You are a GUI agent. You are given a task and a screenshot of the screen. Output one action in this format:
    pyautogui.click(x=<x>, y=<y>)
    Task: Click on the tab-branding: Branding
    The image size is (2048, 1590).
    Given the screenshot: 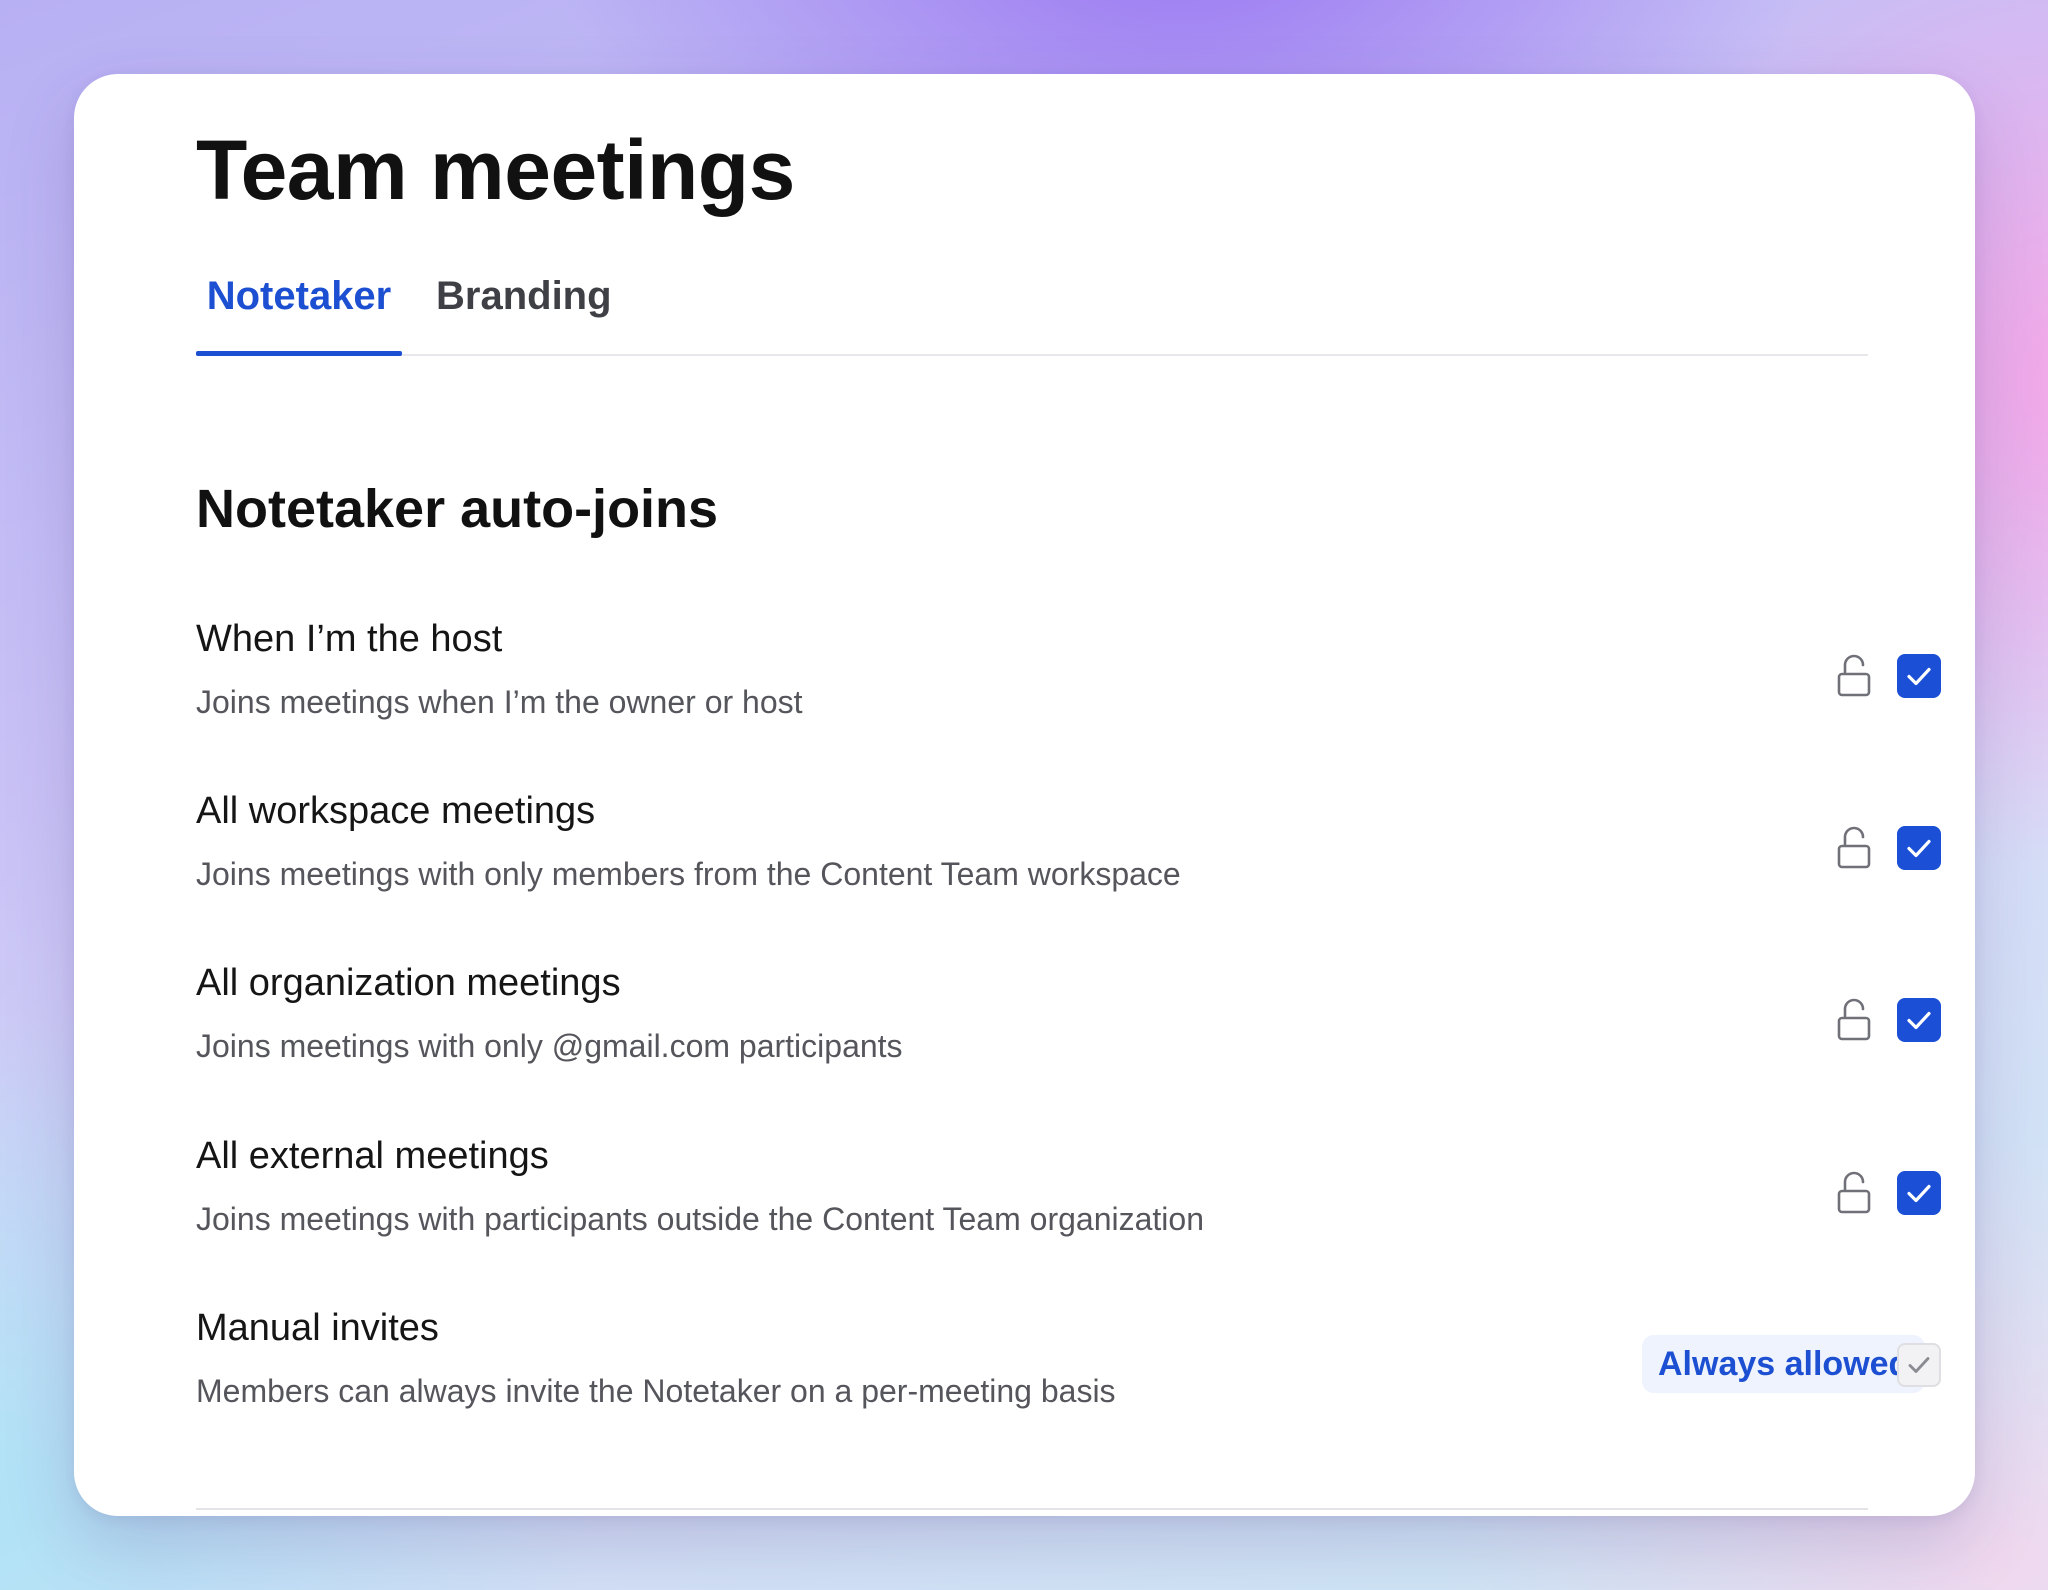 What is the action you would take?
    pyautogui.click(x=524, y=314)
    